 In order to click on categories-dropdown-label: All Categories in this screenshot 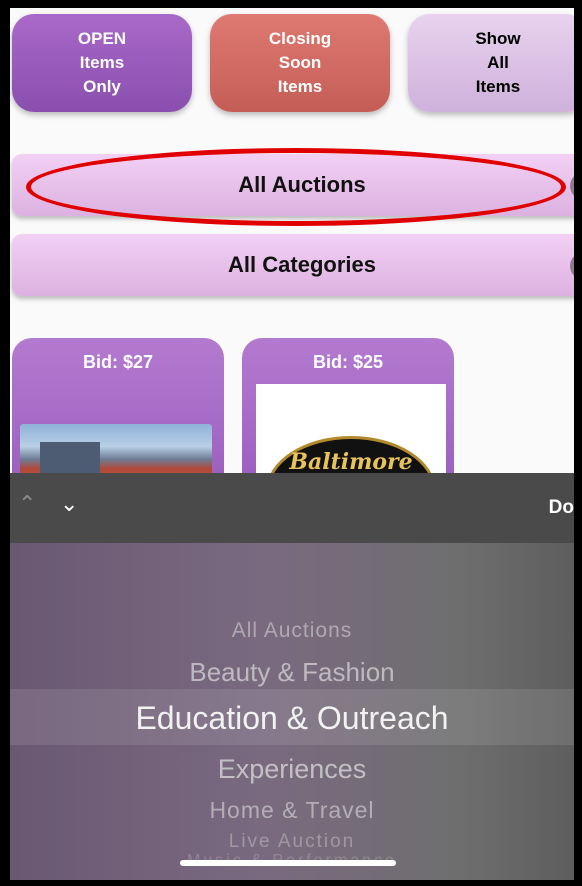, I will do `click(302, 264)`.